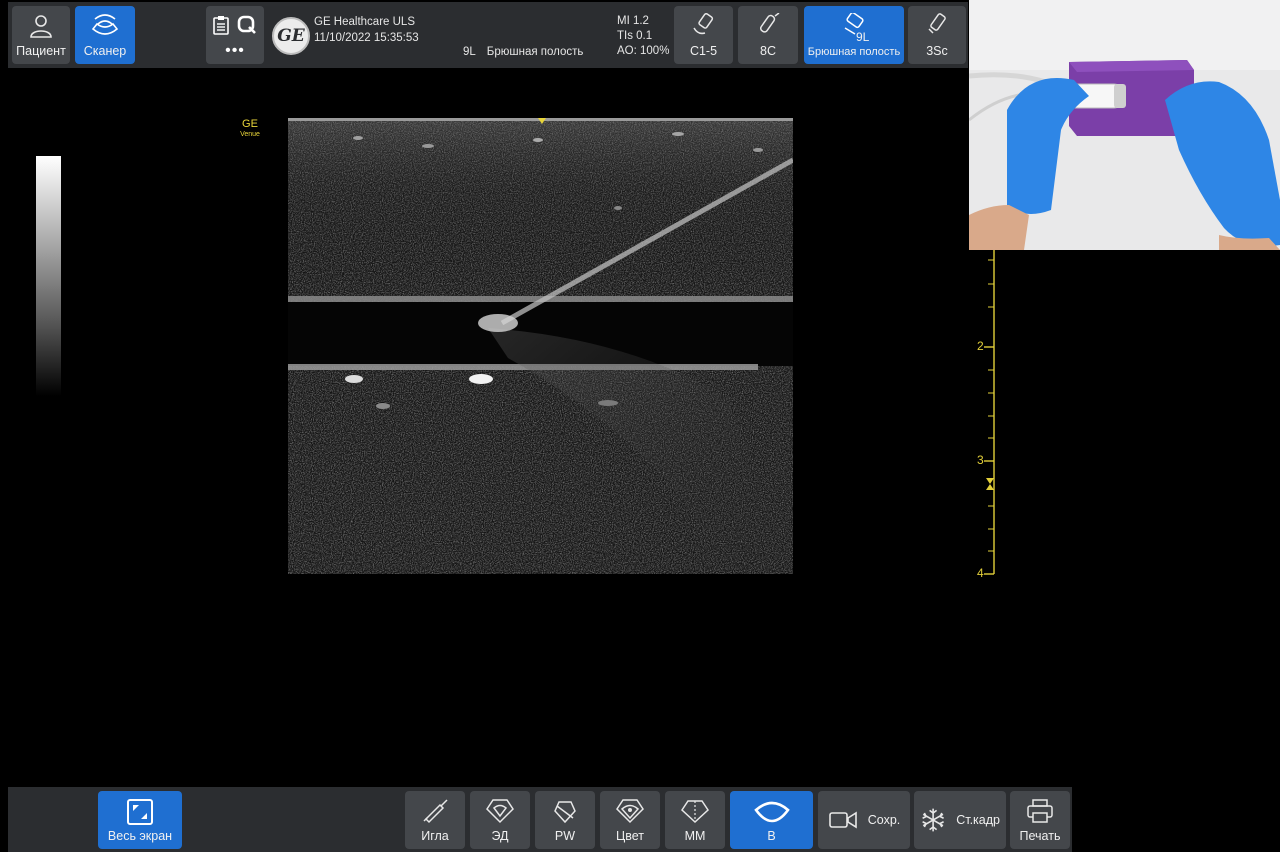 The width and height of the screenshot is (1280, 852). Describe the element at coordinates (469, 52) in the screenshot. I see `current-probe: 9L` at that location.